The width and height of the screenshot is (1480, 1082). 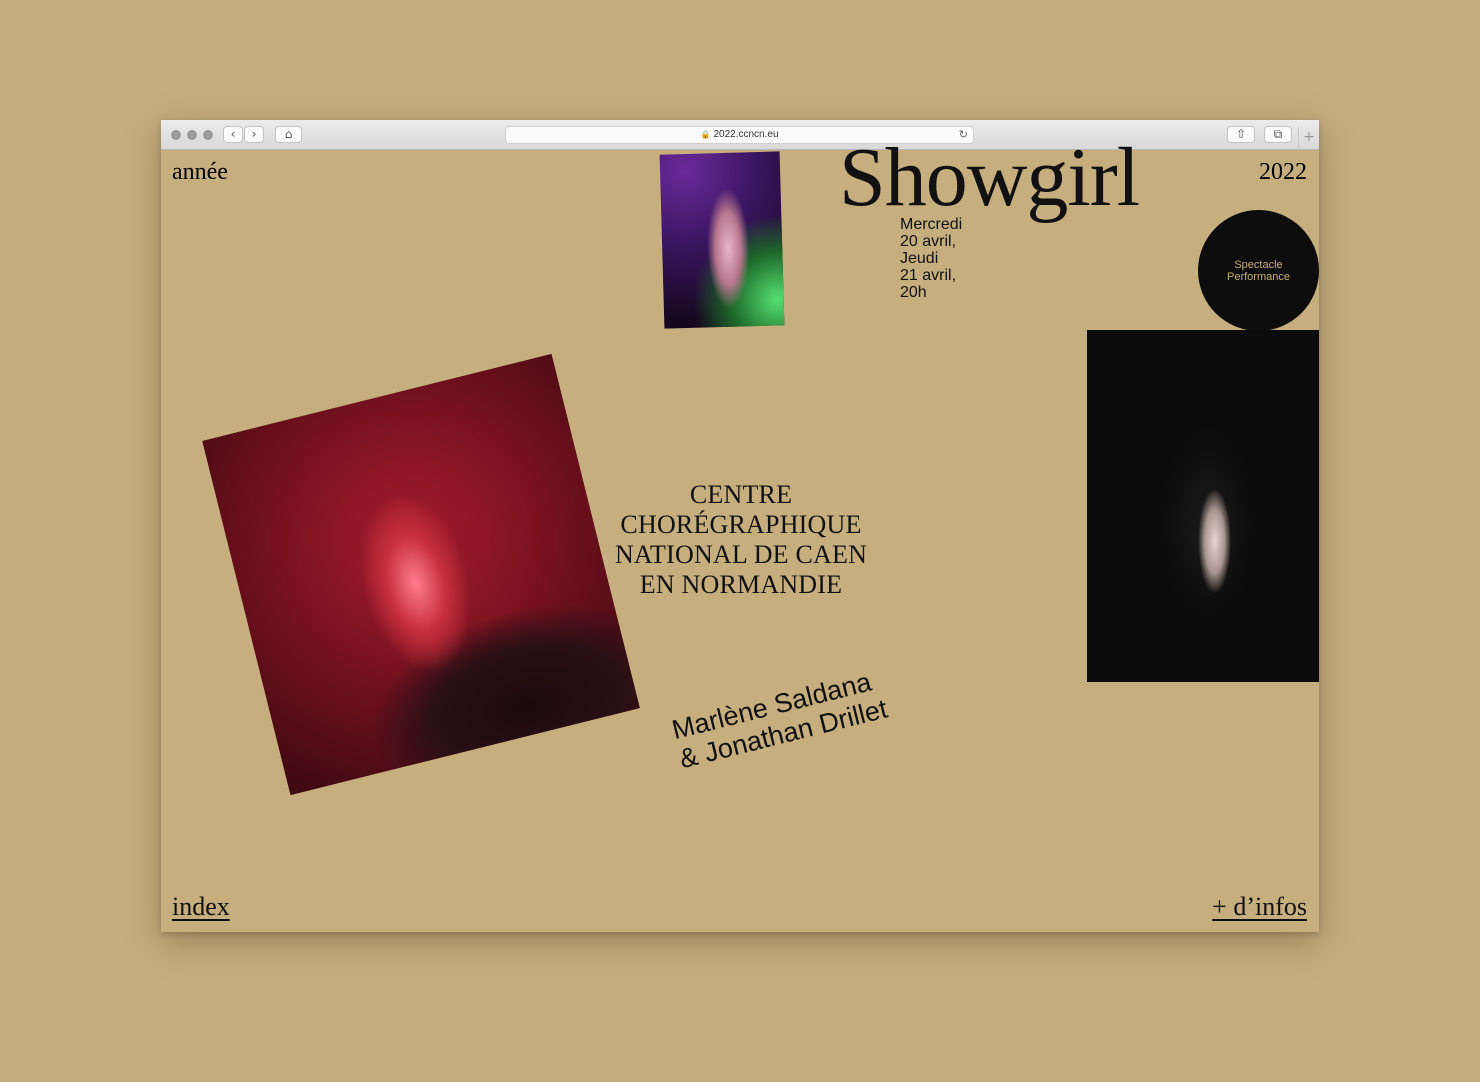 What do you see at coordinates (741, 554) in the screenshot?
I see `institution-line: NATIONAL DE CAEN` at bounding box center [741, 554].